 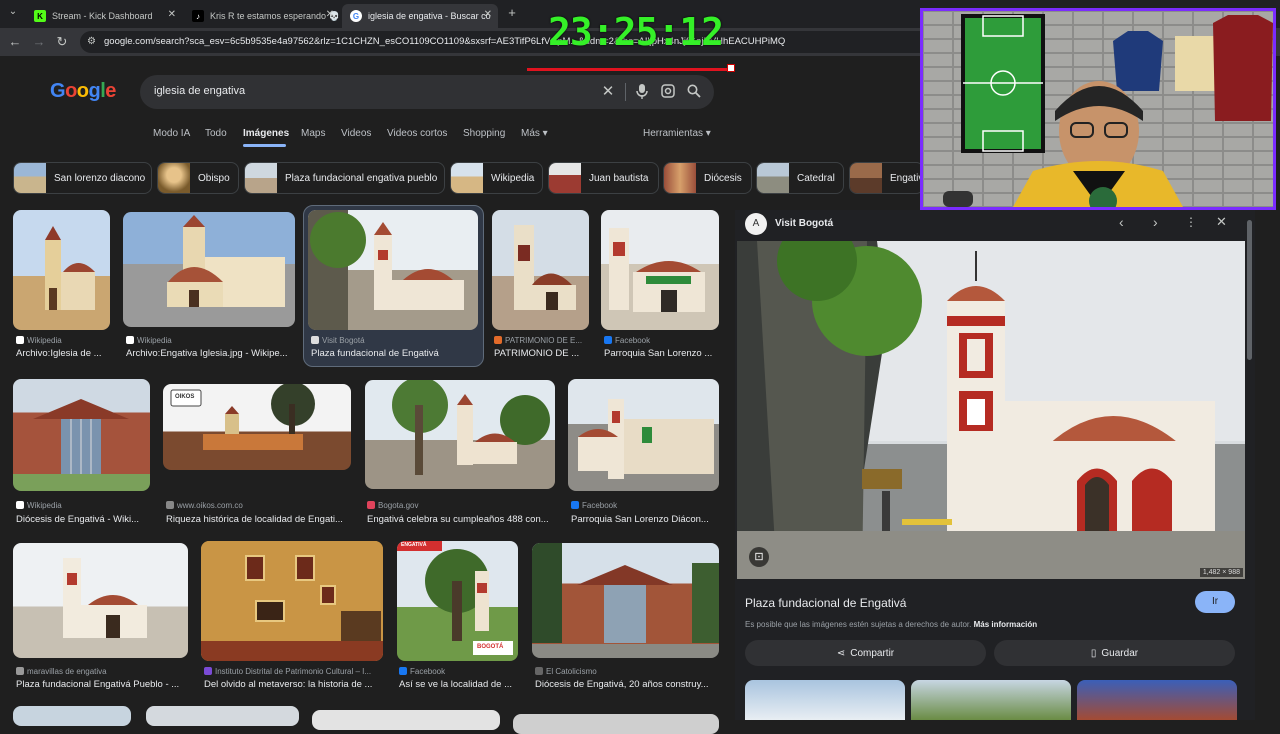 I want to click on chip-plaza-fundacional: Plaza fundacional engativa pueblo, so click(x=344, y=178).